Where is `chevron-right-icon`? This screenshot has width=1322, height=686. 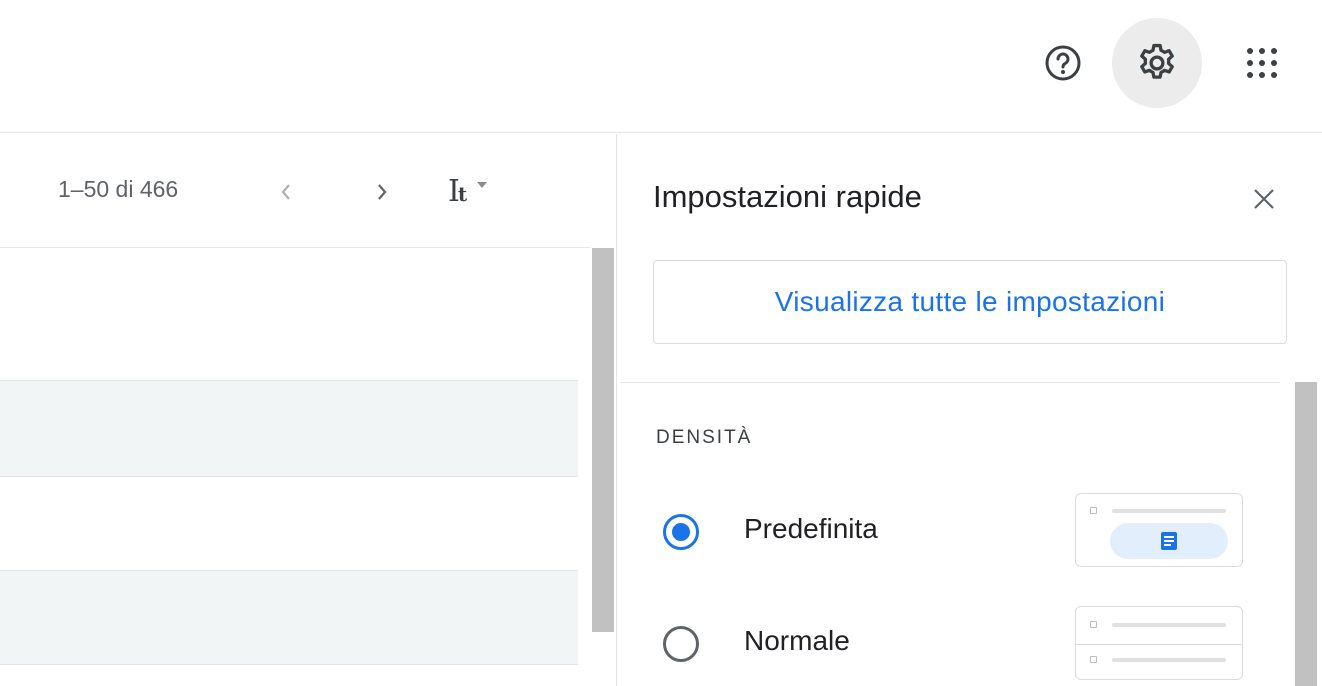
chevron-right-icon is located at coordinates (382, 192).